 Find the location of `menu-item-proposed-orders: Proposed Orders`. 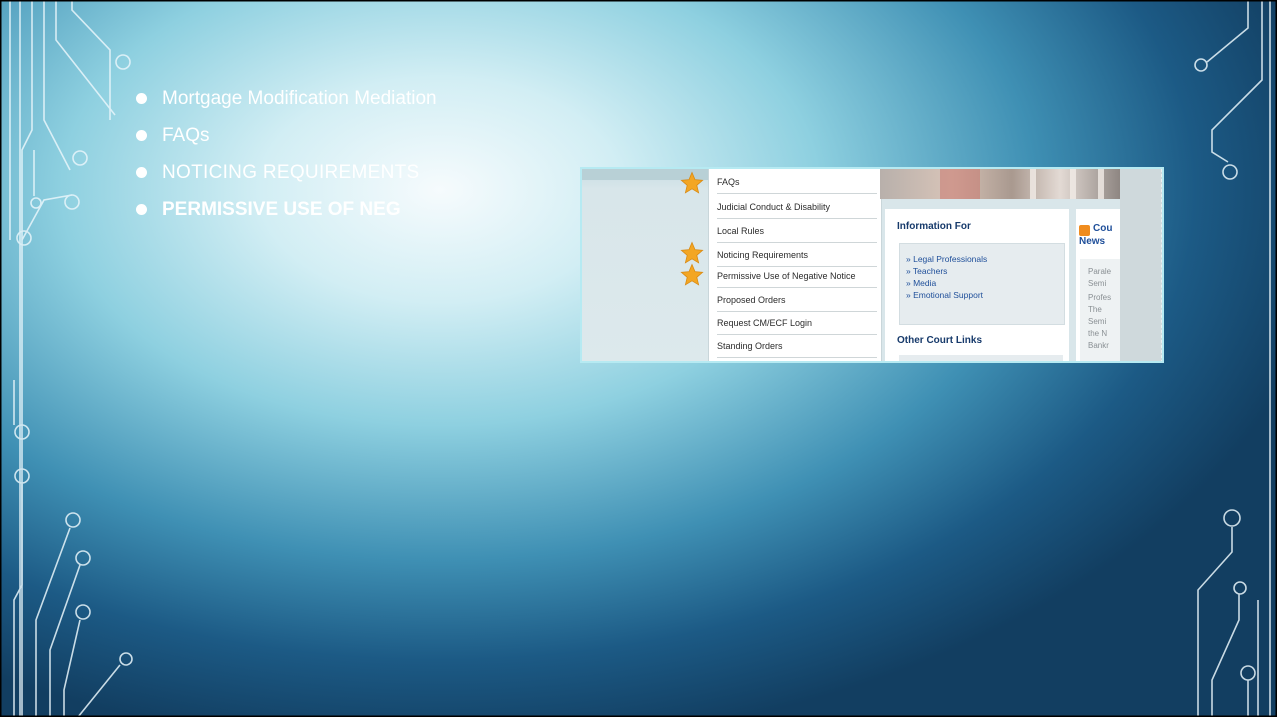

menu-item-proposed-orders: Proposed Orders is located at coordinates (797, 300).